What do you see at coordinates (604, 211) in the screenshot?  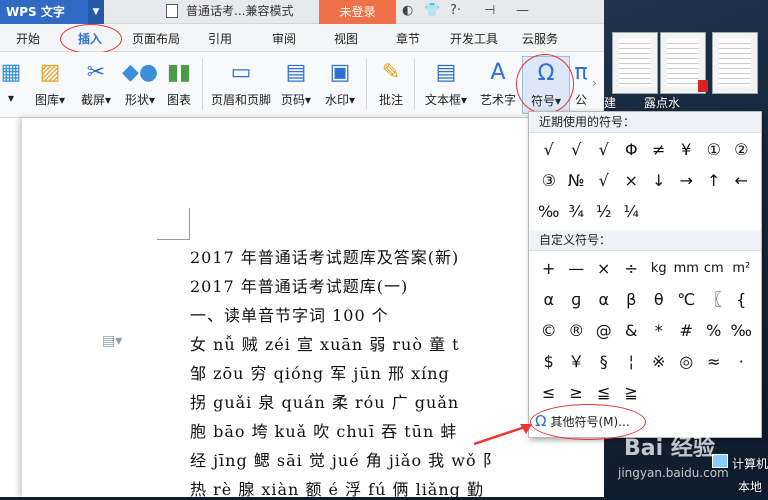 I see `symbol-cell: ½` at bounding box center [604, 211].